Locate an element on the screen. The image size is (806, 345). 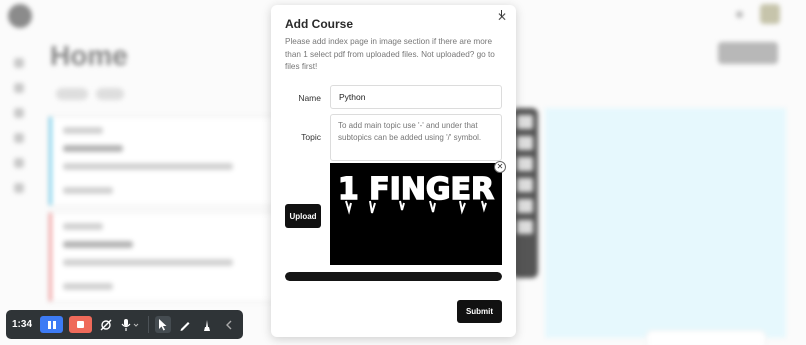
pointer-icon is located at coordinates (163, 324).